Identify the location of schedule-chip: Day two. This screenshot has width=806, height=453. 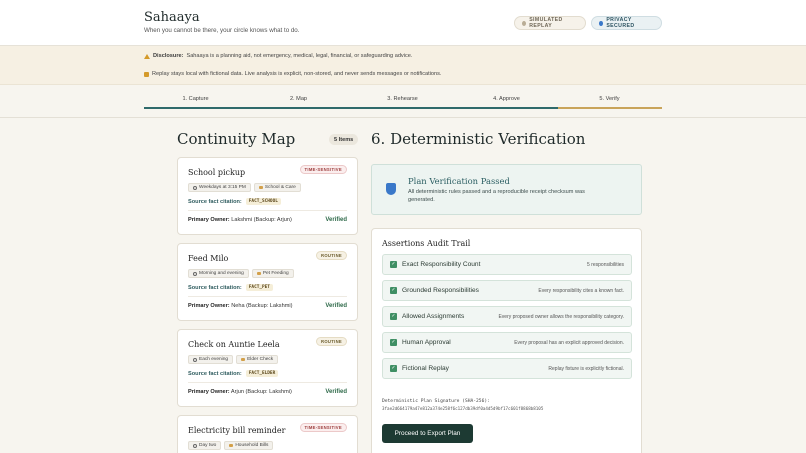
(205, 445).